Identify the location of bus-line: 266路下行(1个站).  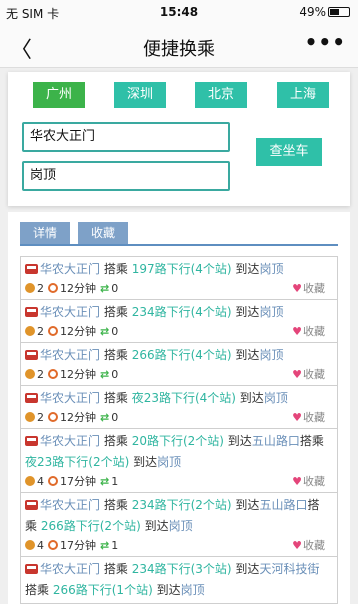
(102, 590).